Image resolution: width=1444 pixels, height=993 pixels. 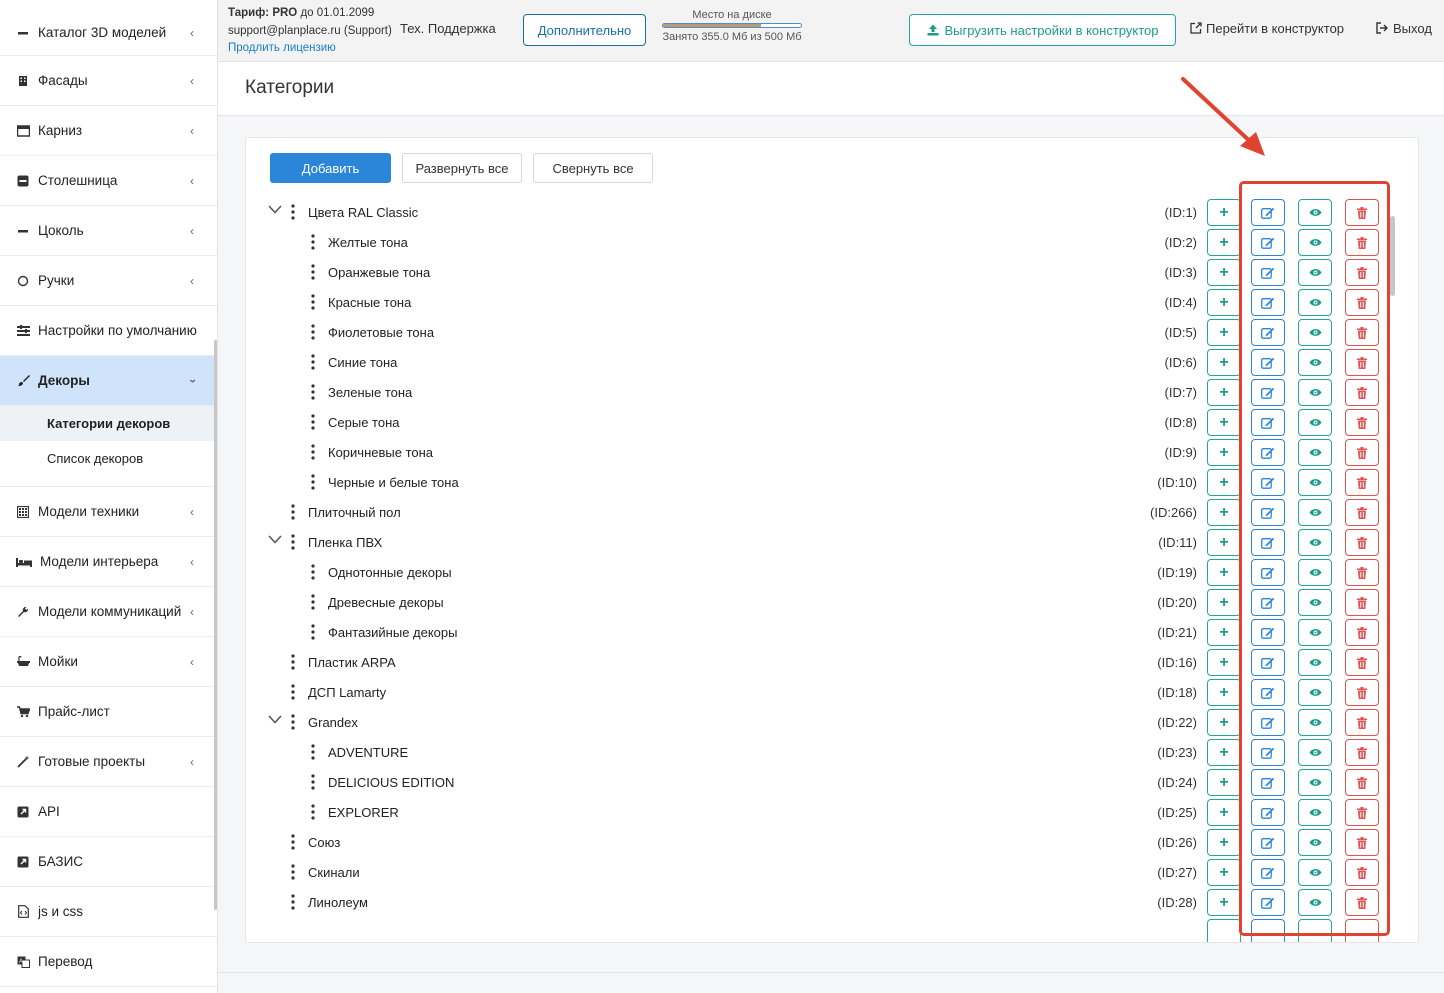 What do you see at coordinates (108, 381) in the screenshot?
I see `sidebar-item-decors: Декоры ‹` at bounding box center [108, 381].